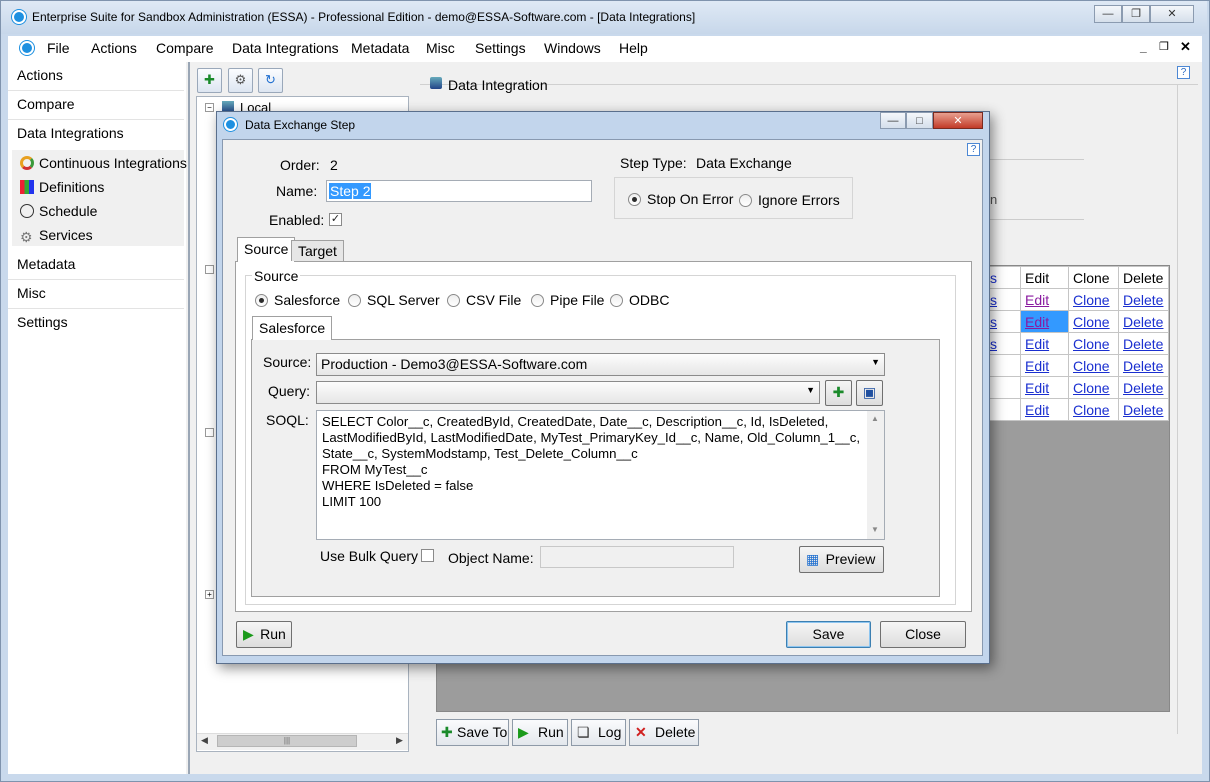 Image resolution: width=1210 pixels, height=782 pixels. Describe the element at coordinates (46, 104) in the screenshot. I see `nav-compare: Compare` at that location.